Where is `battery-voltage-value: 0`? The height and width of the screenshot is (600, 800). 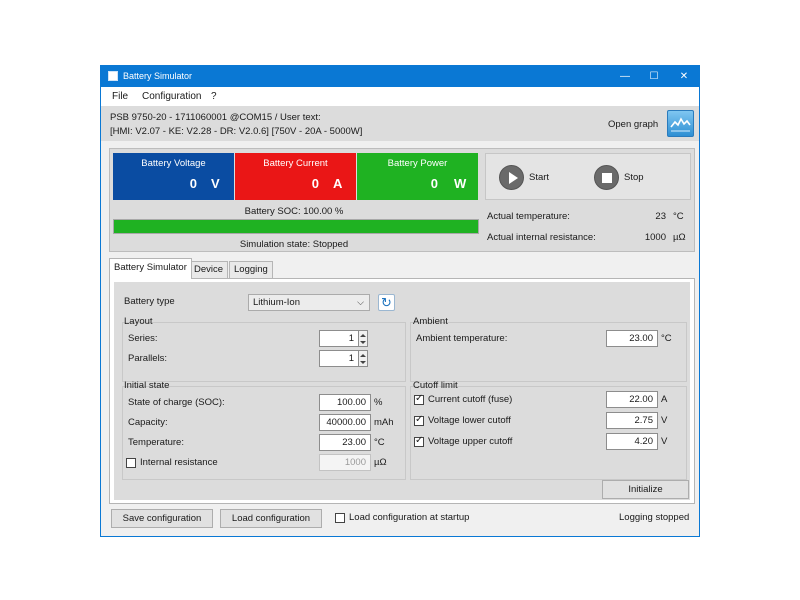 battery-voltage-value: 0 is located at coordinates (193, 183).